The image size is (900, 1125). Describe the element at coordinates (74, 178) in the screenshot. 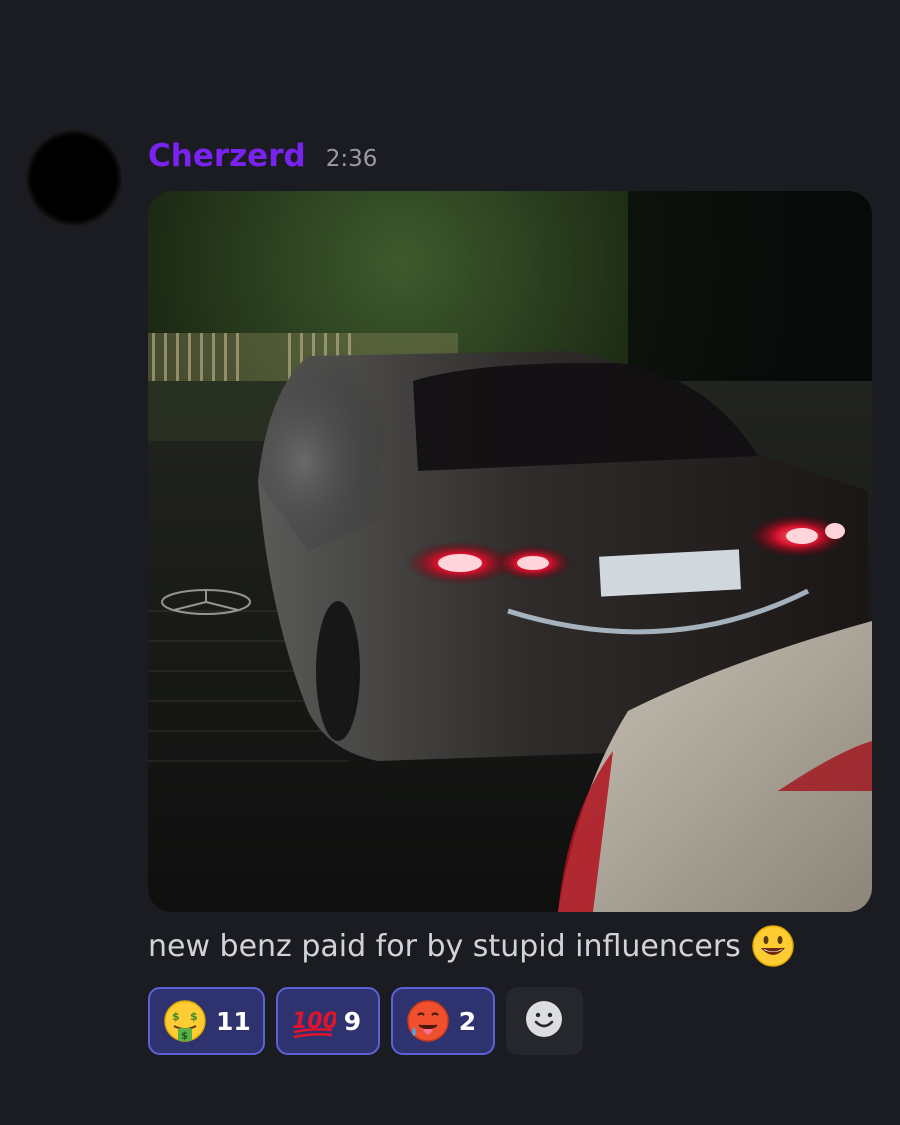

I see `avatar` at that location.